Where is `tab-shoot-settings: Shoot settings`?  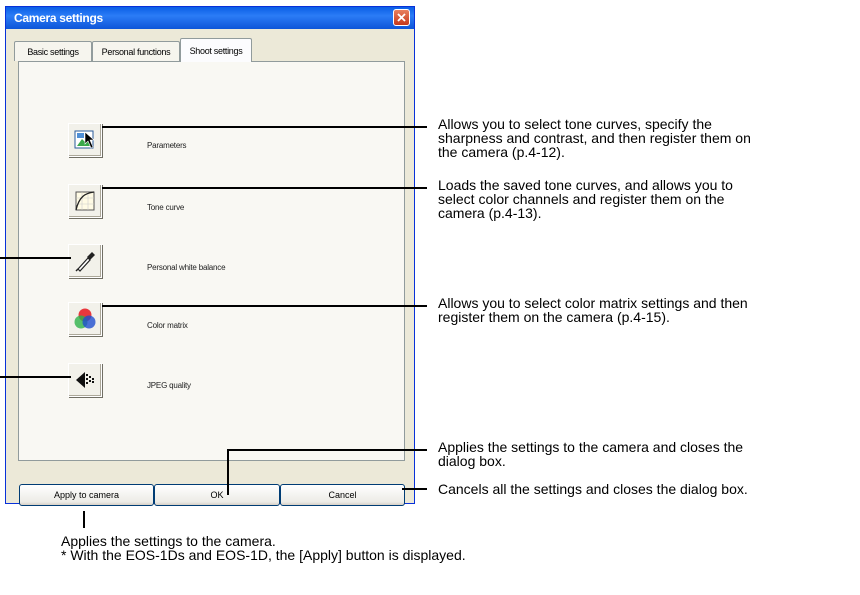 tab-shoot-settings: Shoot settings is located at coordinates (216, 50).